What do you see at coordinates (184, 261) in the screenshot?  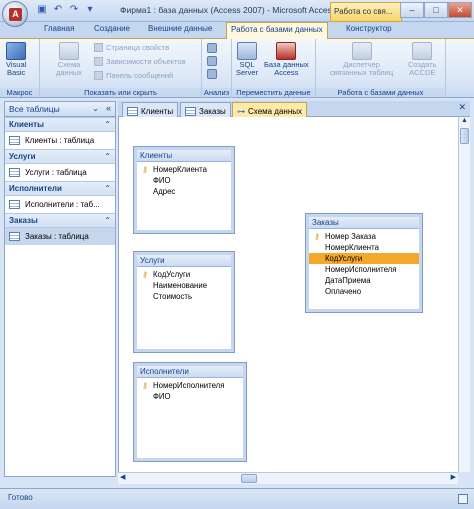 I see `table-title: Услуги` at bounding box center [184, 261].